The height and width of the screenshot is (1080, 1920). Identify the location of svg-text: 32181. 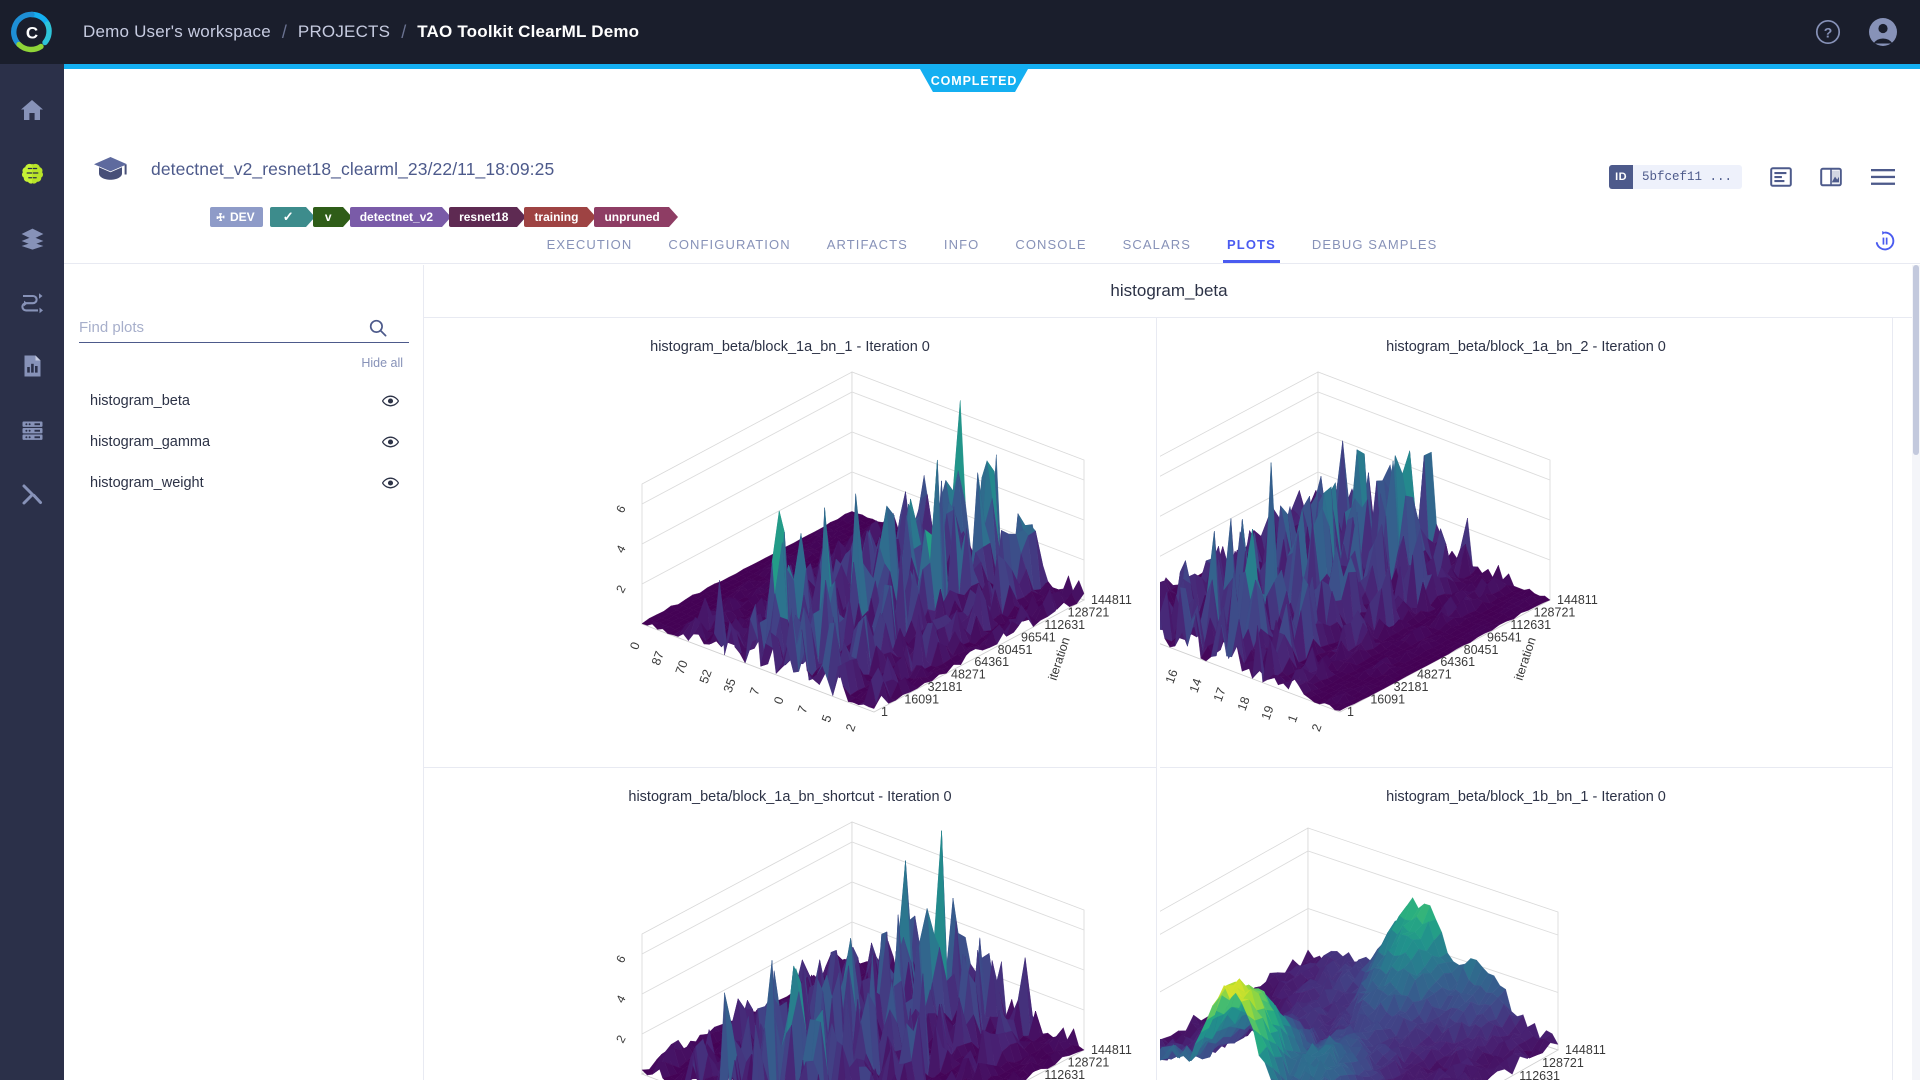
(945, 687).